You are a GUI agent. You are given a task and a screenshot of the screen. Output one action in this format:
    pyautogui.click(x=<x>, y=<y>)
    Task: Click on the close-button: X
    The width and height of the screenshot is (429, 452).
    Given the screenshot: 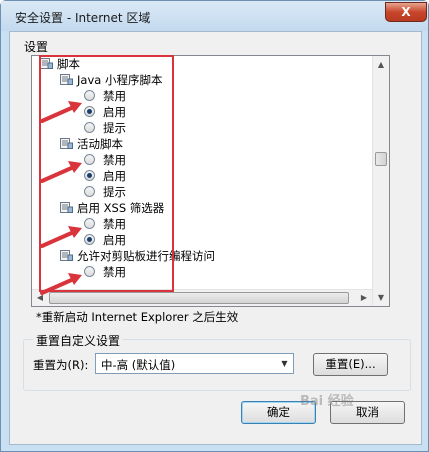 What is the action you would take?
    pyautogui.click(x=406, y=12)
    